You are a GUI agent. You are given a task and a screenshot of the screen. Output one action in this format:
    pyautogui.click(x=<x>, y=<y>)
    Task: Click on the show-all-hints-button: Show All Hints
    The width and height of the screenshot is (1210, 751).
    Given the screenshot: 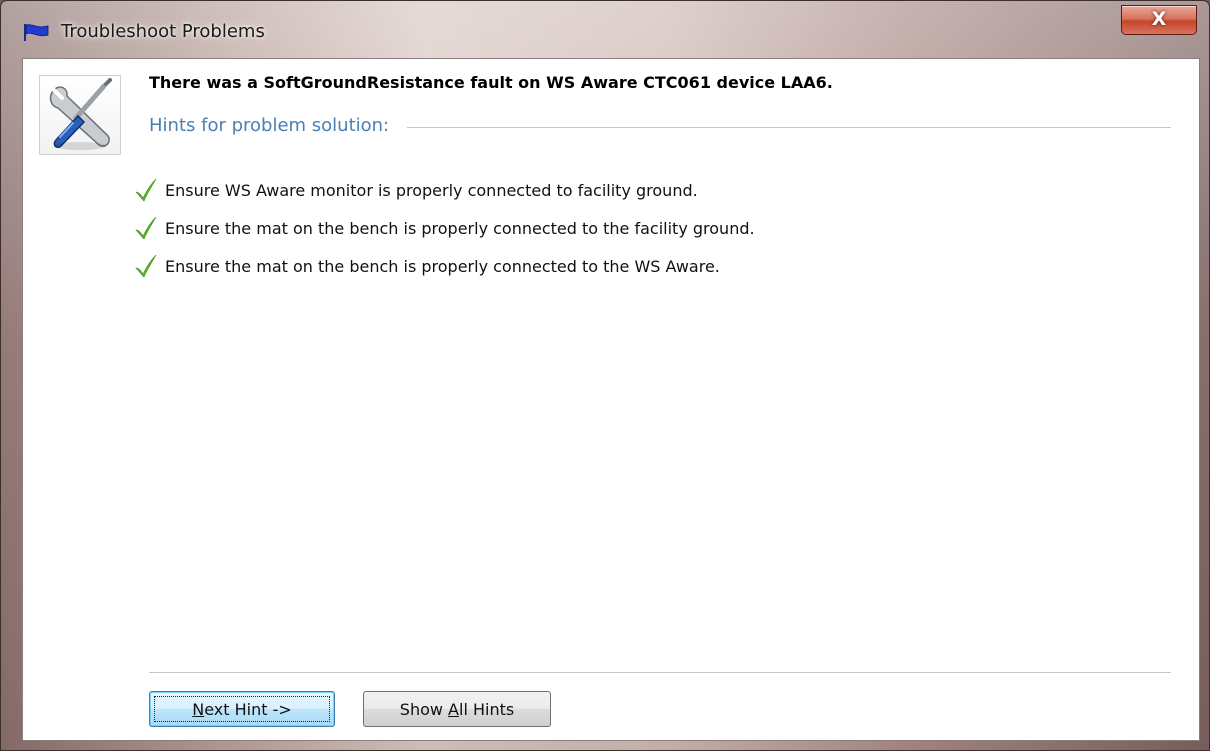 What is the action you would take?
    pyautogui.click(x=457, y=709)
    